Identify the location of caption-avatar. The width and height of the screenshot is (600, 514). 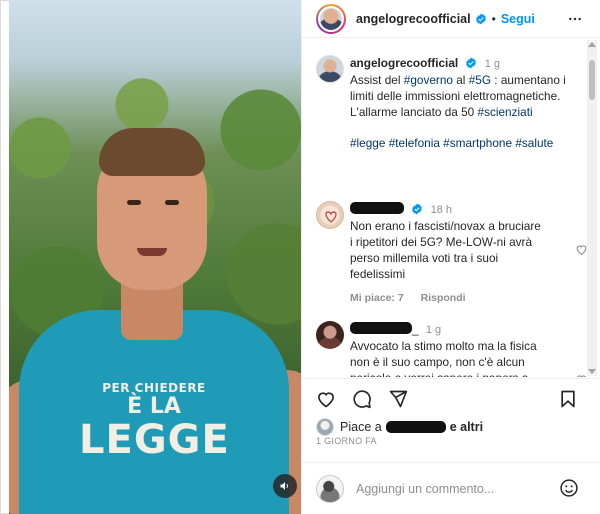
(330, 69).